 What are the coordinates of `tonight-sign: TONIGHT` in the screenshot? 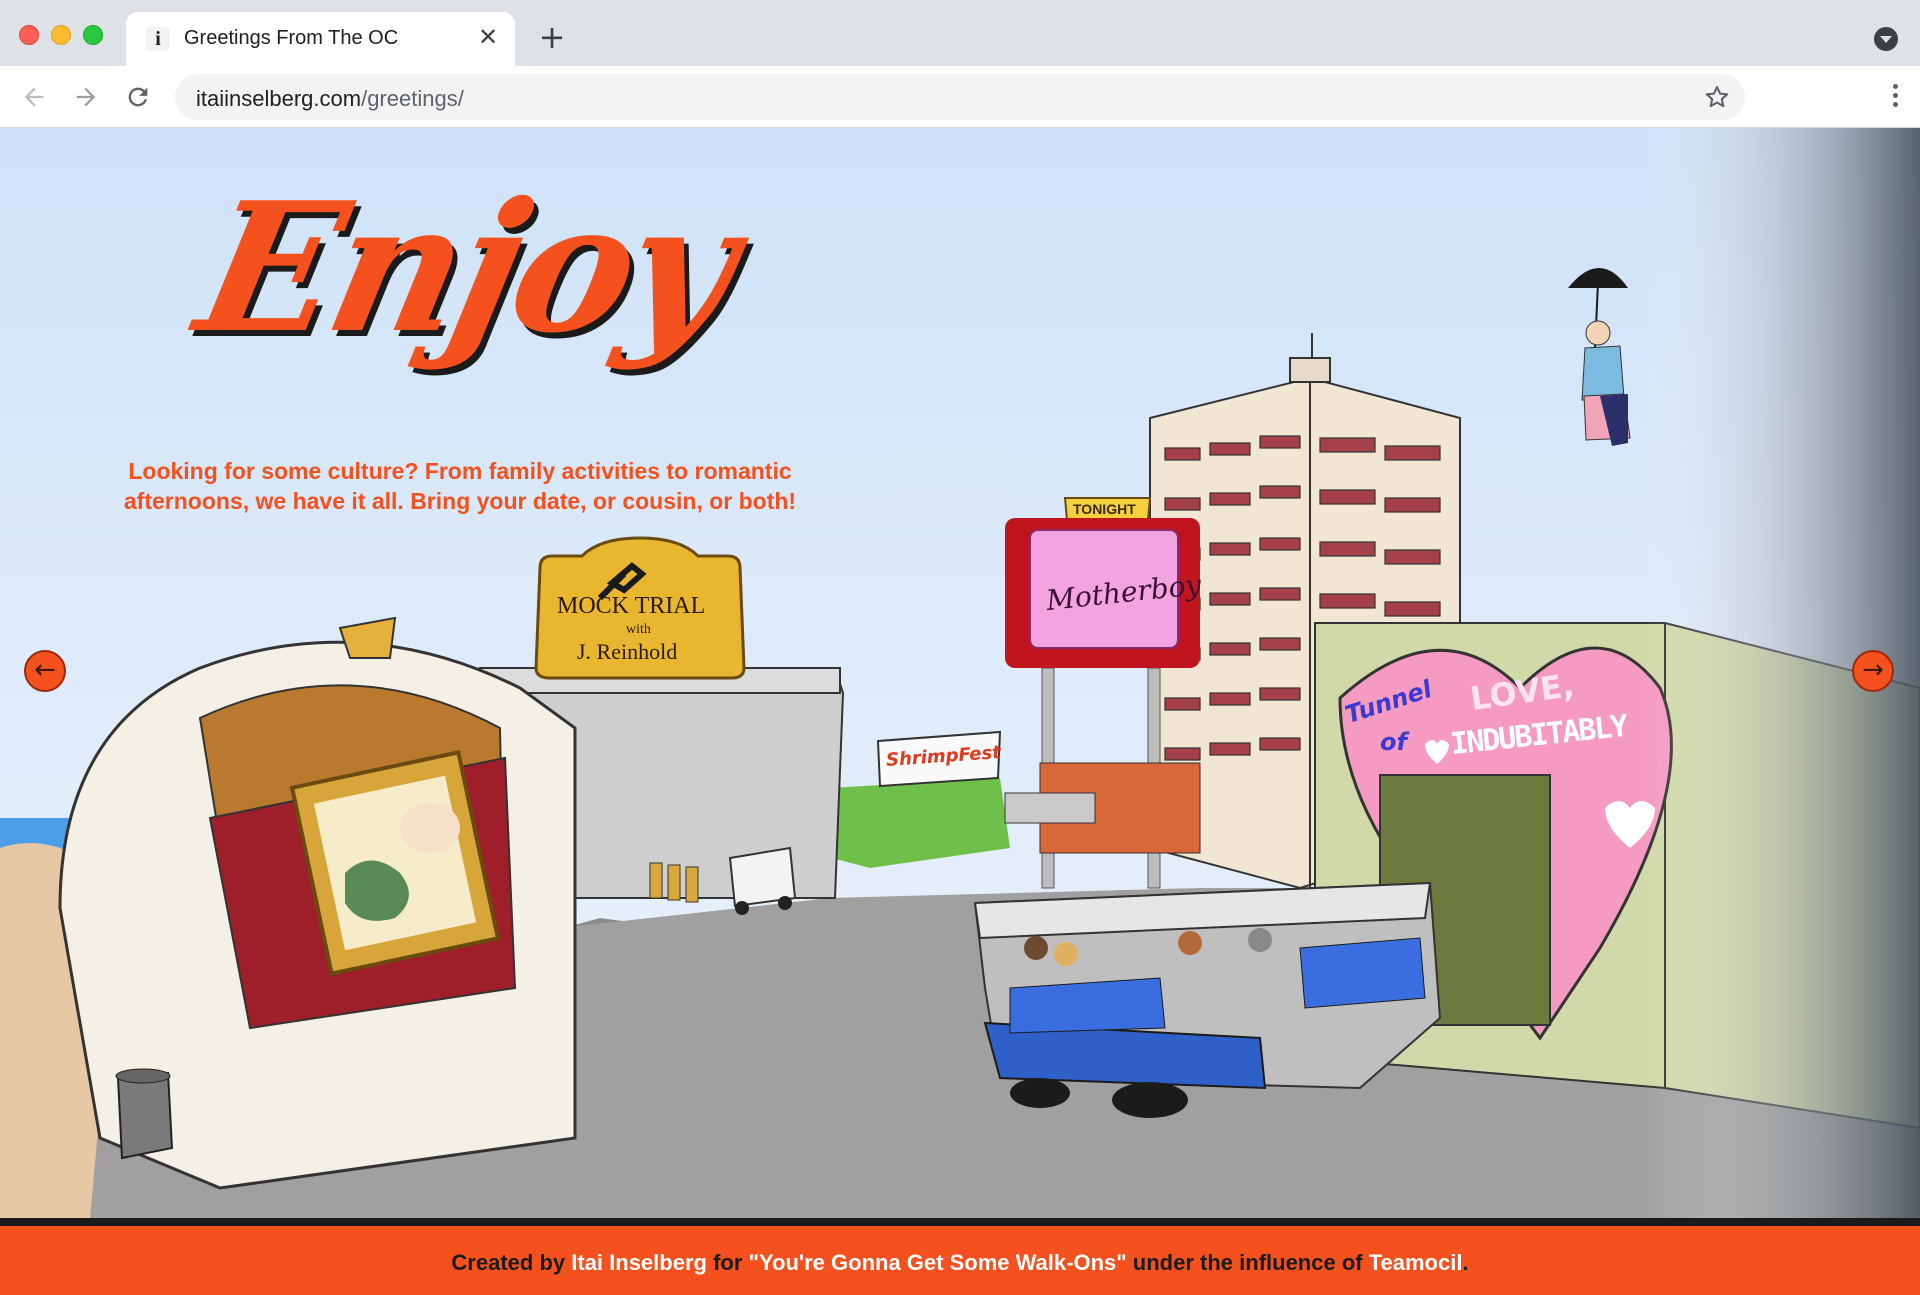 It's located at (1104, 509).